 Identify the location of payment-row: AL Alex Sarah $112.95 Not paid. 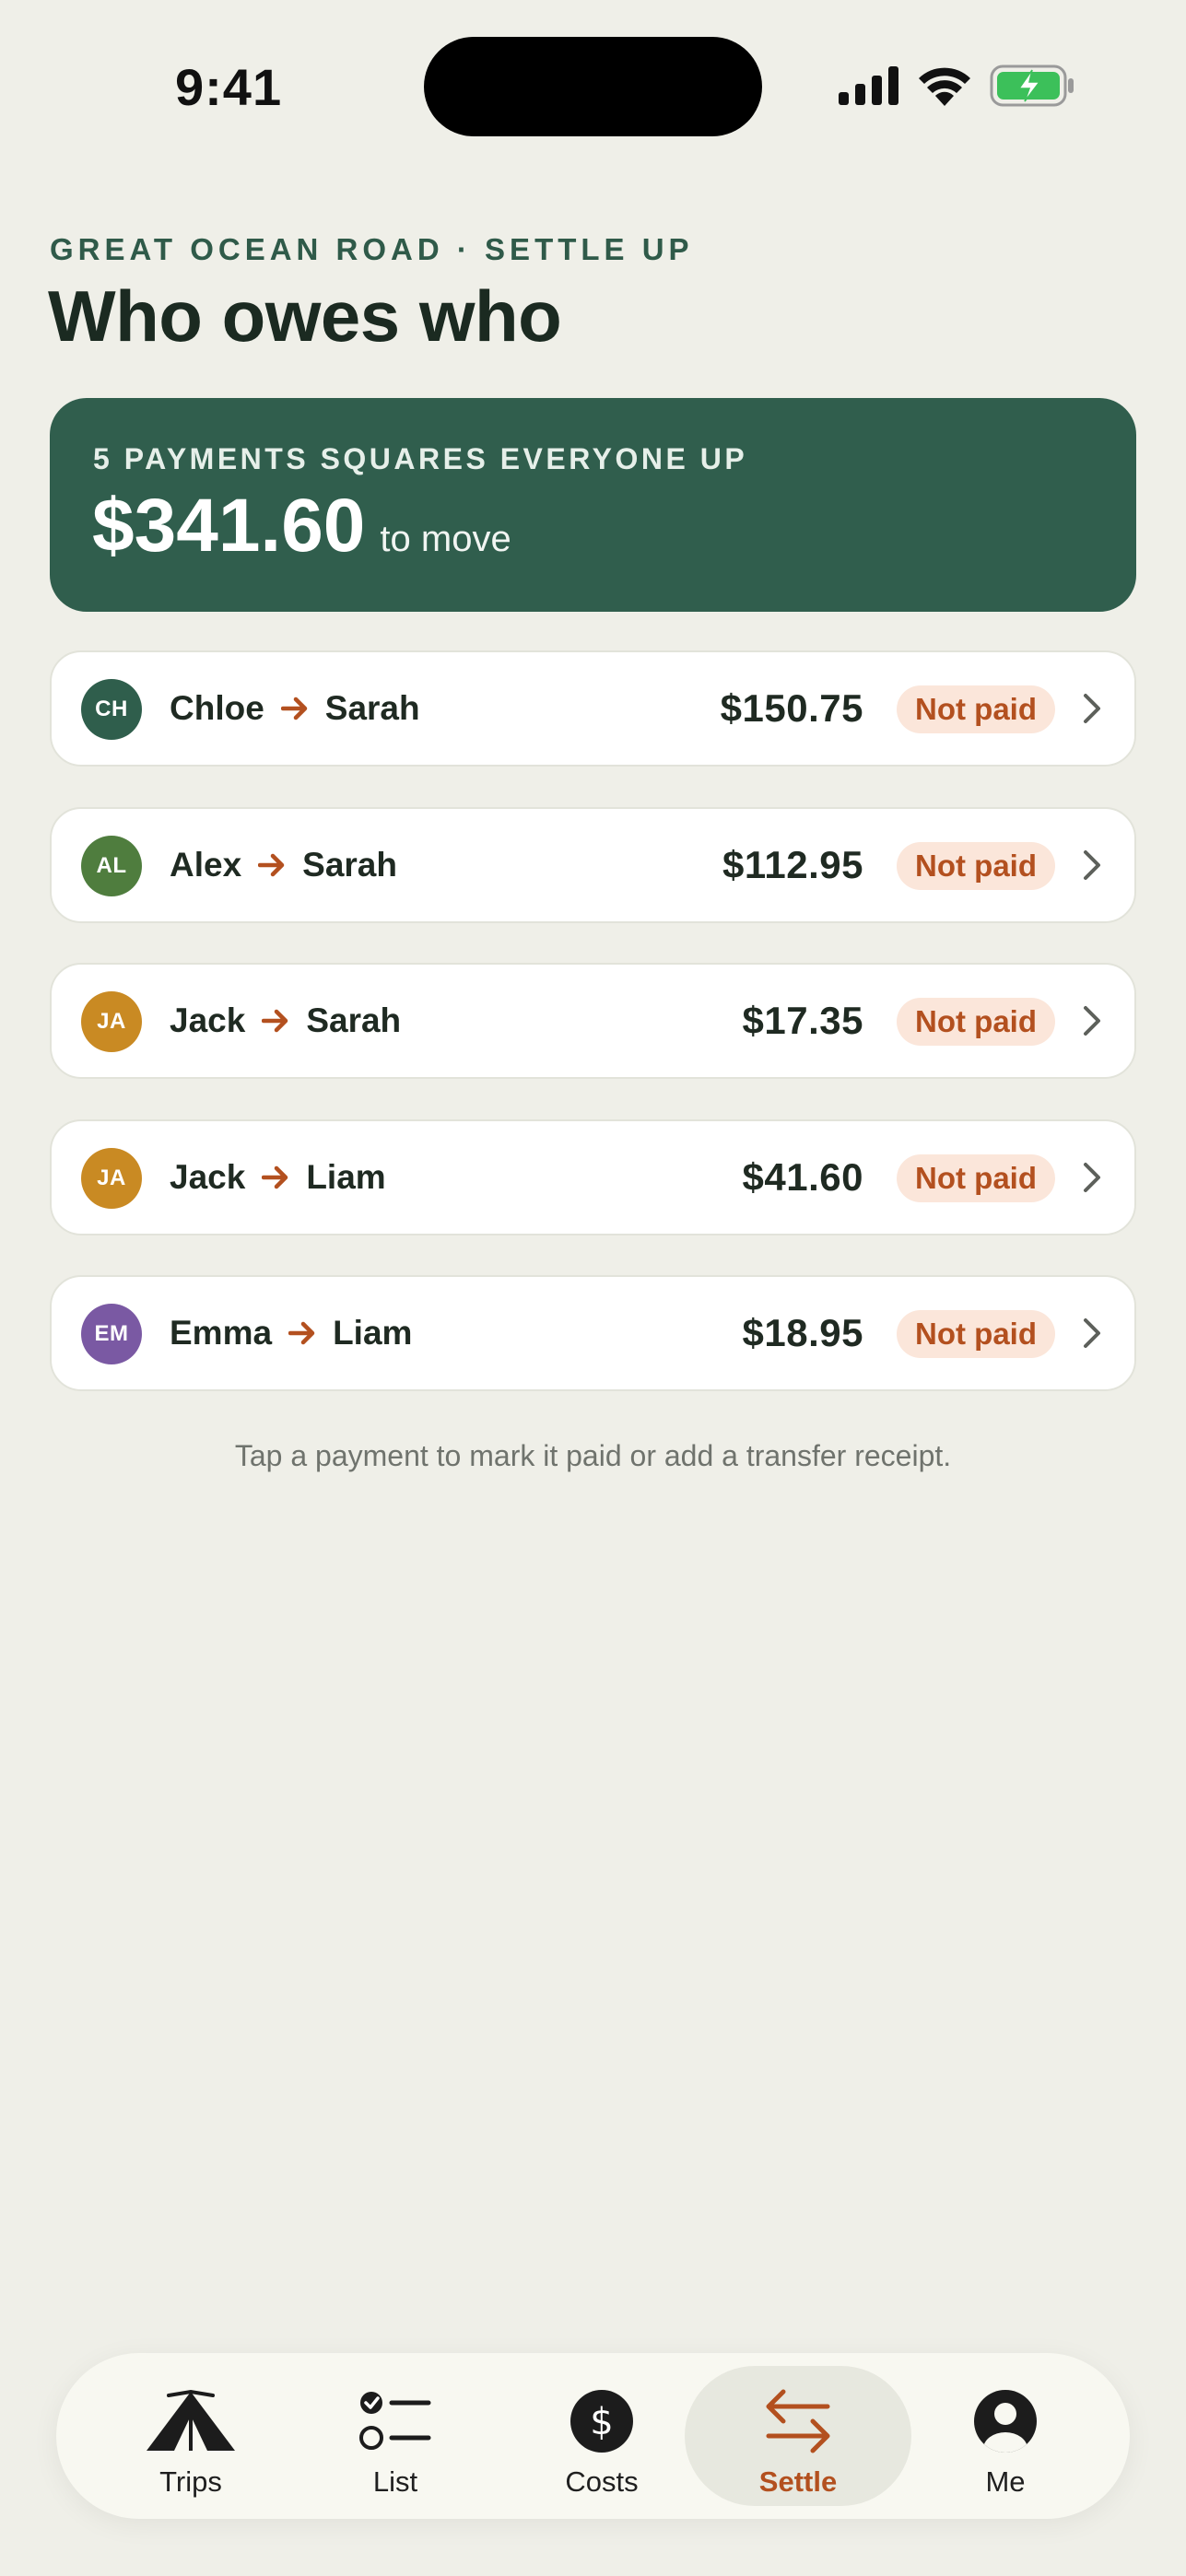
(593, 864).